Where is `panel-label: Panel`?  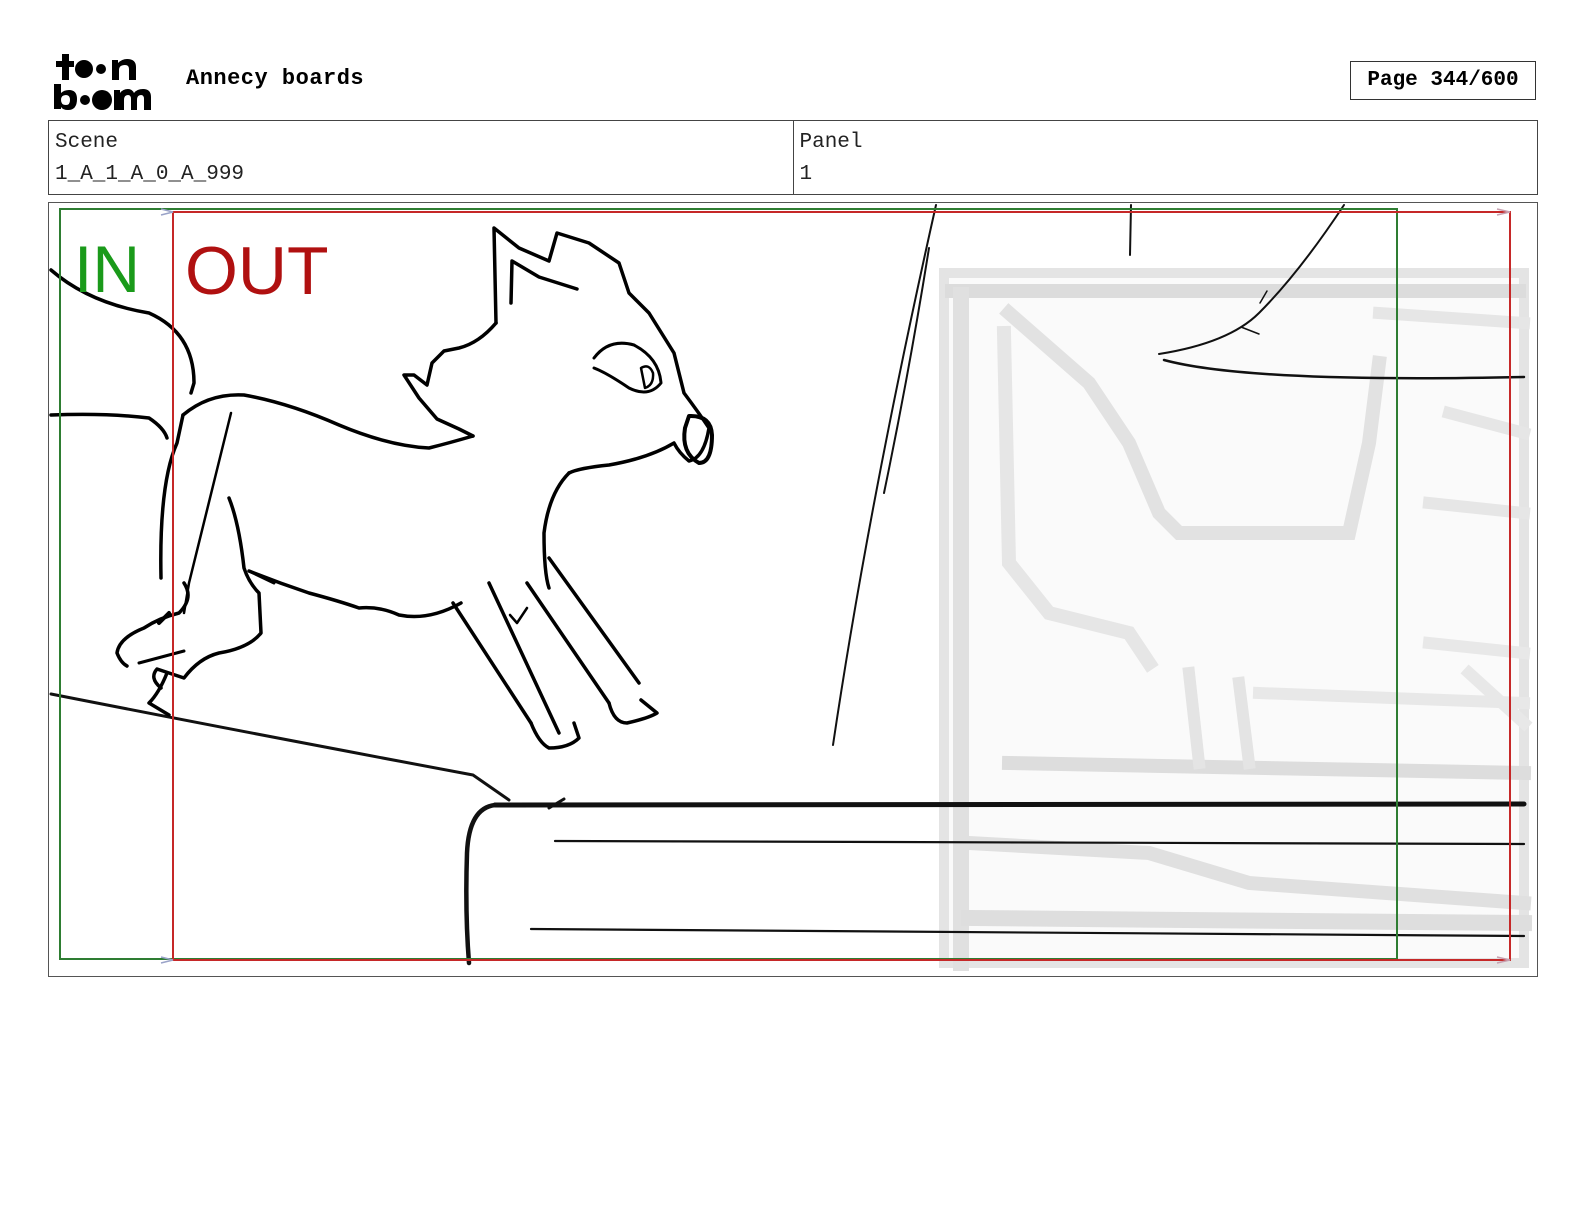
panel-label: Panel is located at coordinates (831, 142).